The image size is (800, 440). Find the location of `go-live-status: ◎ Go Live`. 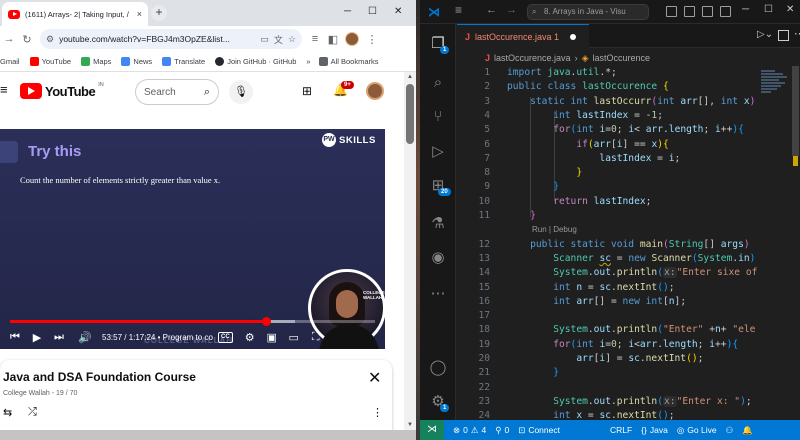

go-live-status: ◎ Go Live is located at coordinates (697, 430).